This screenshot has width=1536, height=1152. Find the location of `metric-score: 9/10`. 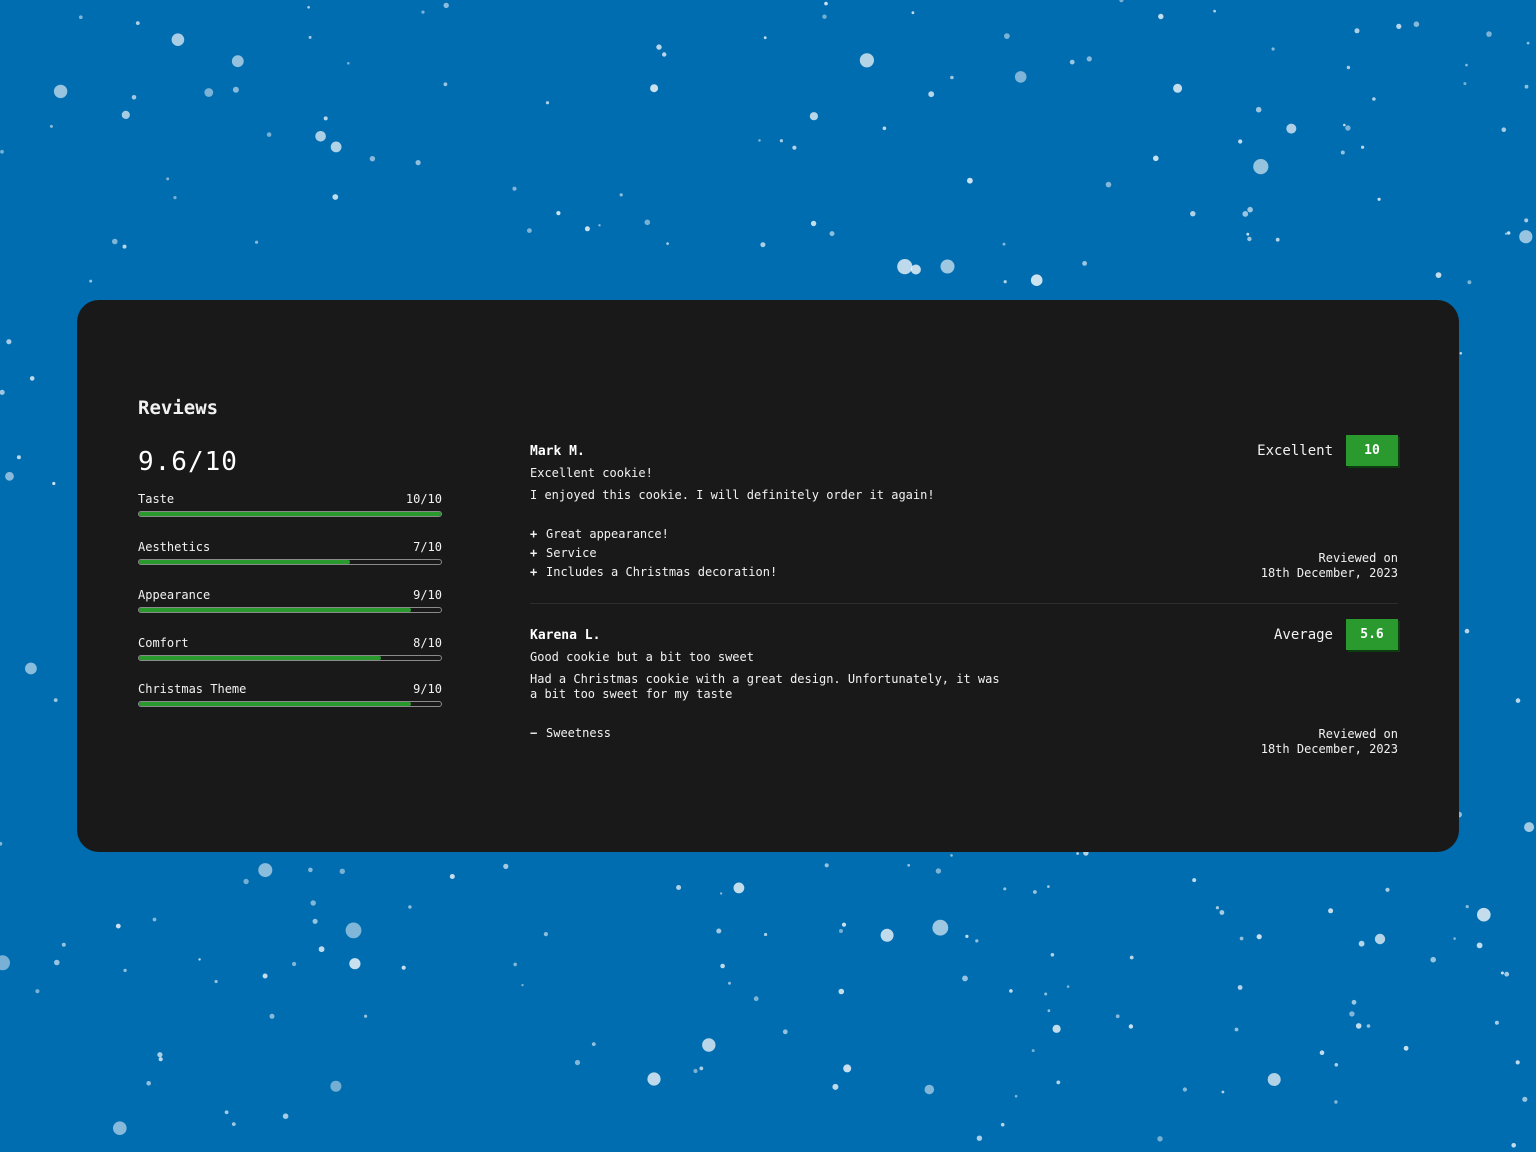

metric-score: 9/10 is located at coordinates (427, 595).